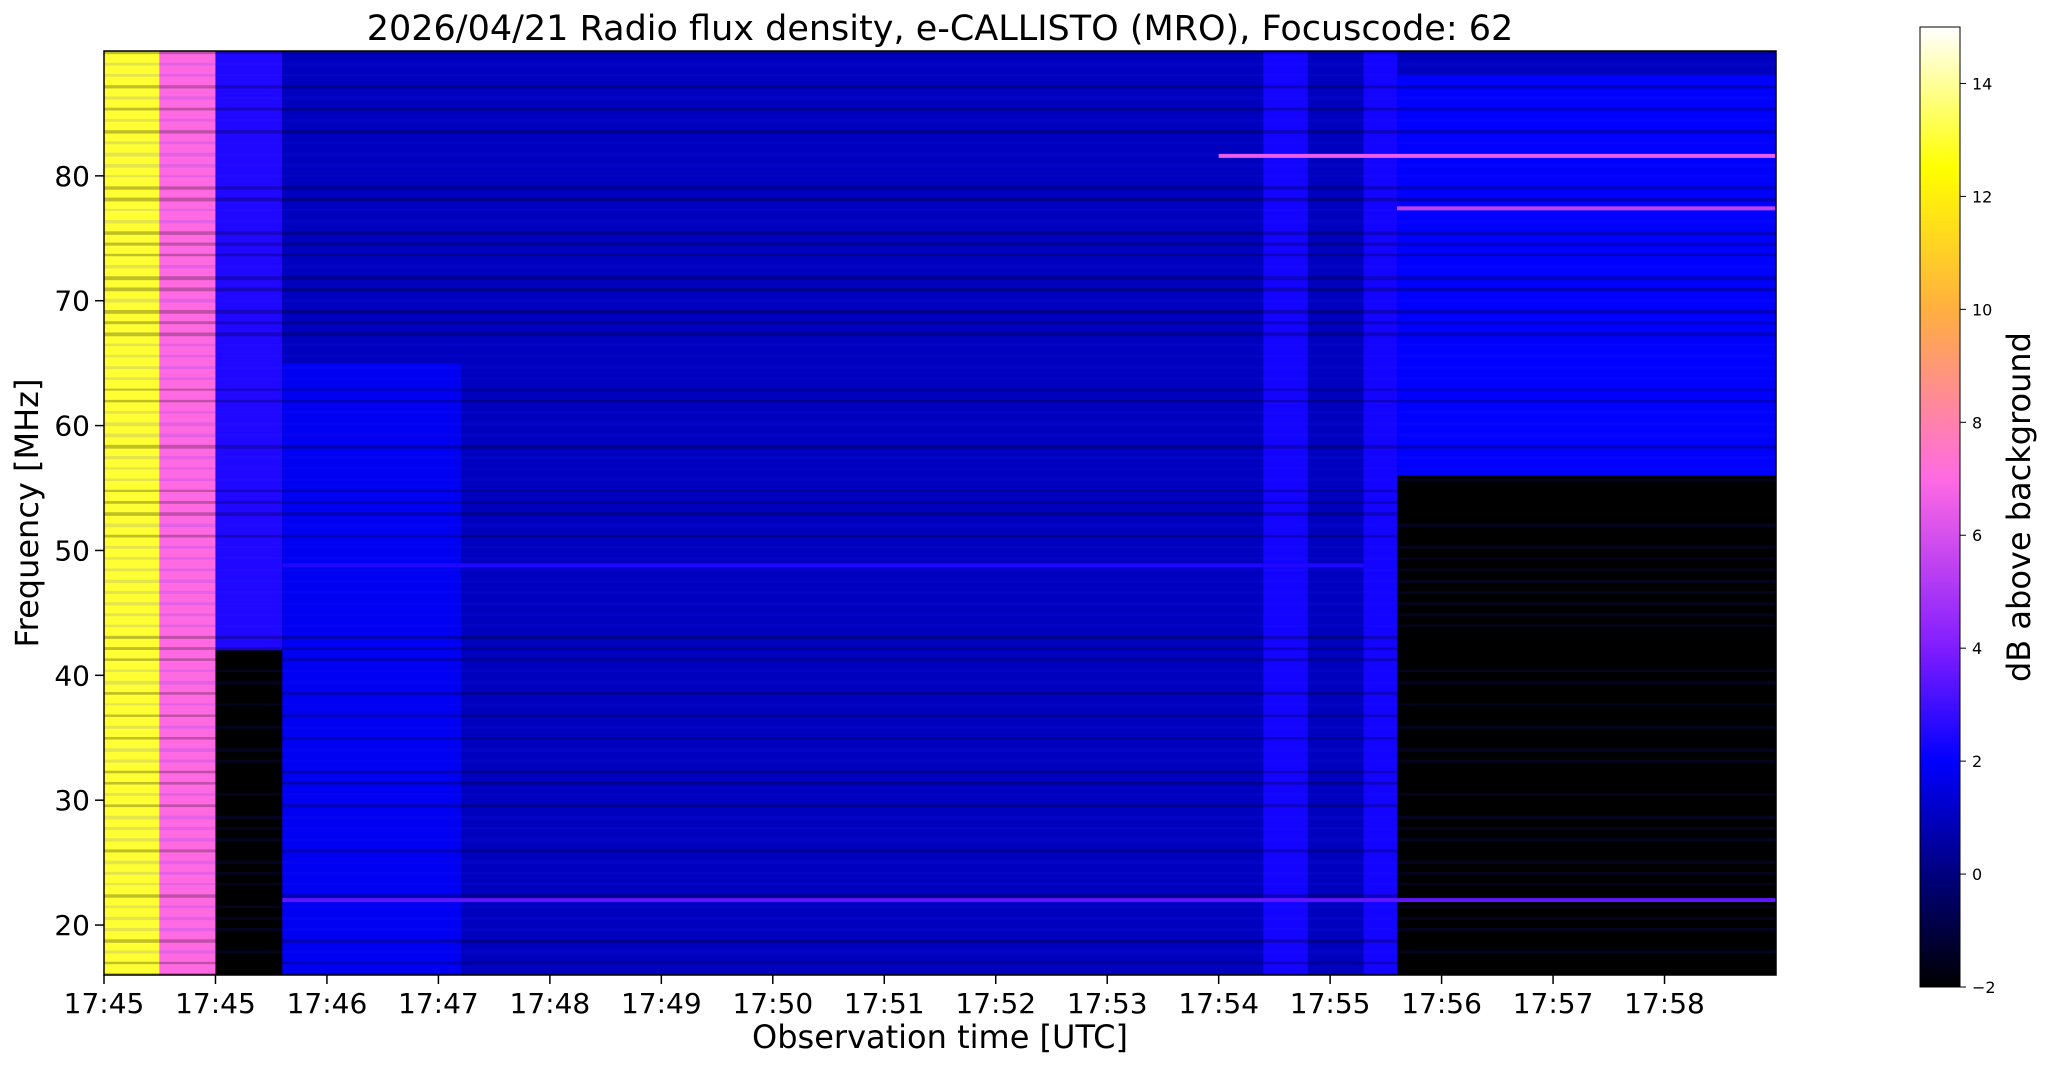 The height and width of the screenshot is (1067, 2047). I want to click on x-tick-label: 17:54, so click(1218, 1003).